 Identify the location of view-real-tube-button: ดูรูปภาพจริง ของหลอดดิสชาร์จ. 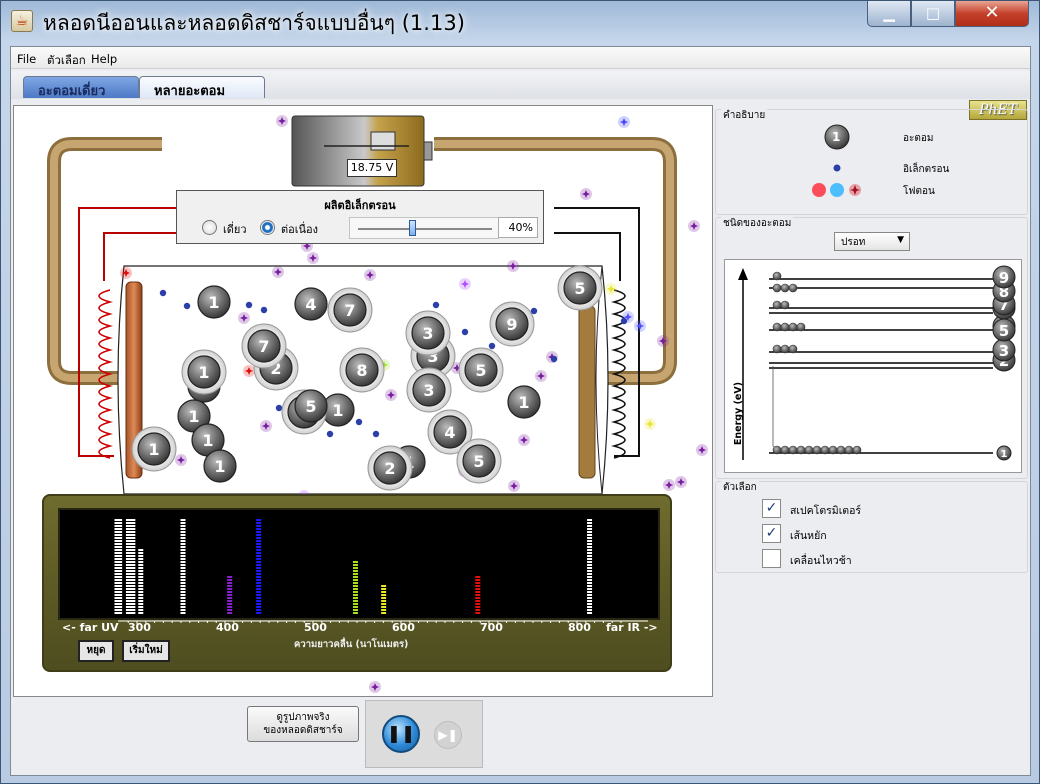
(303, 724).